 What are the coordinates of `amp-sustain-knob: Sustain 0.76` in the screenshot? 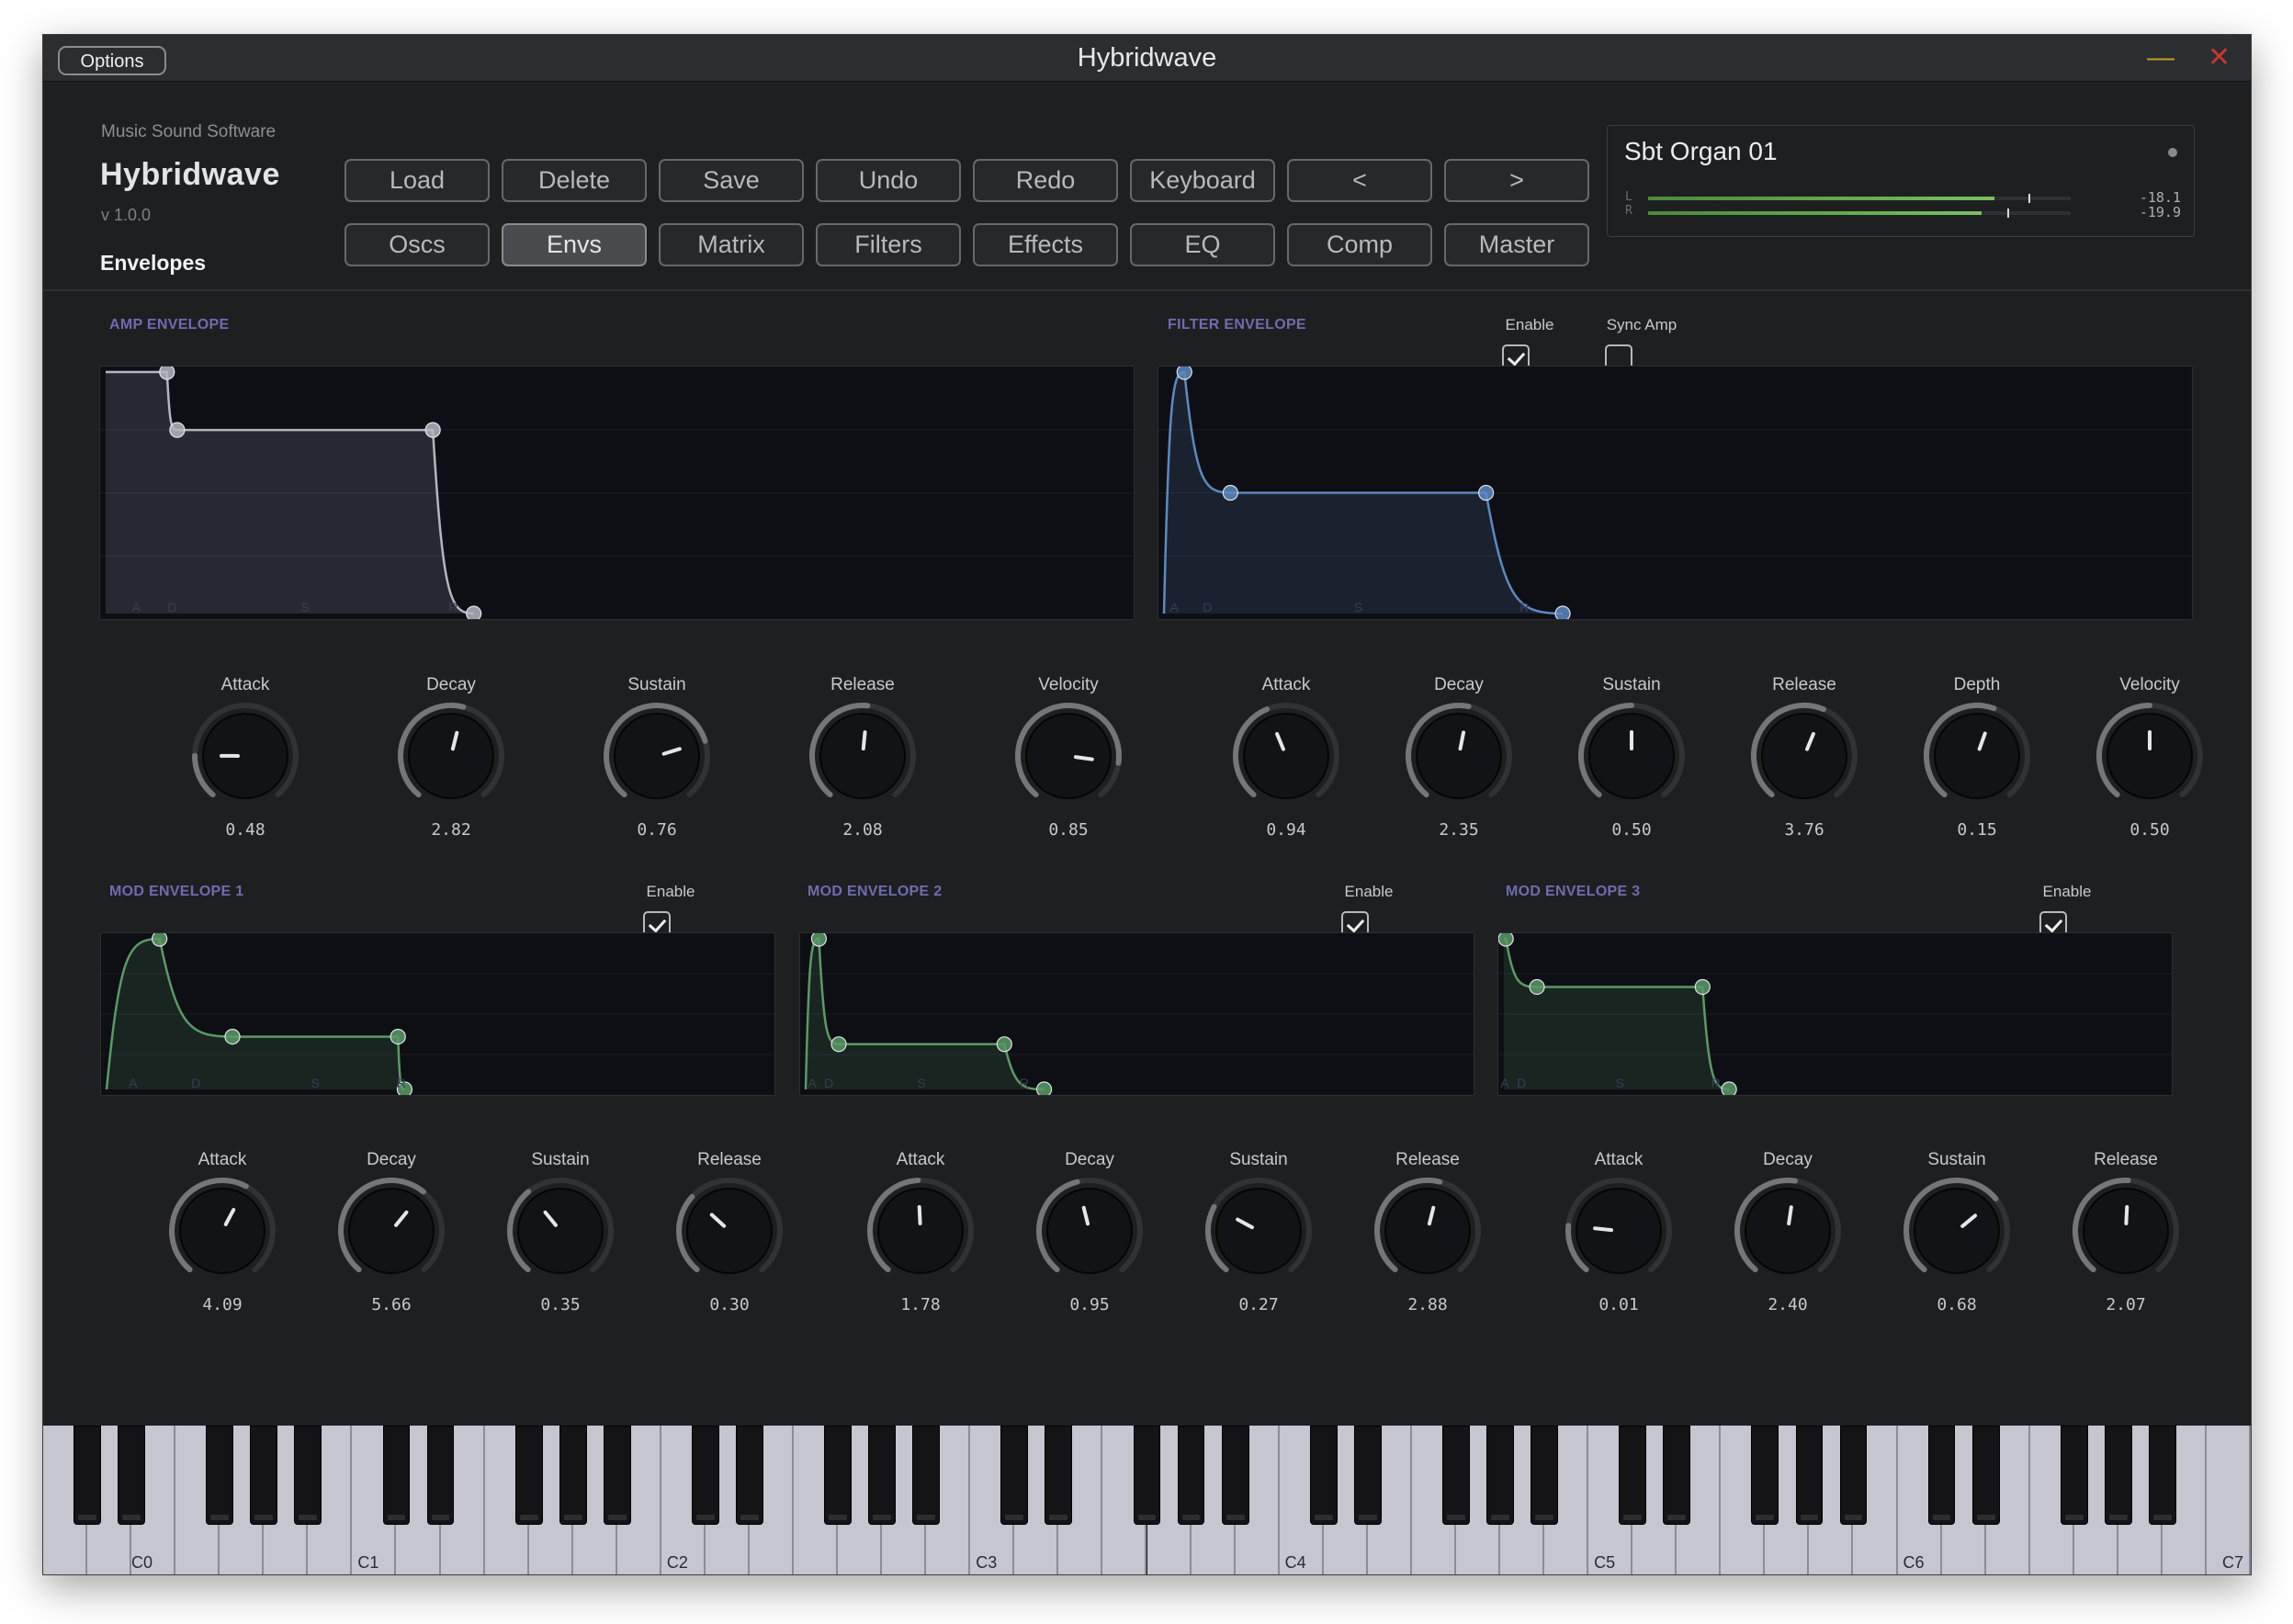 It's located at (657, 757).